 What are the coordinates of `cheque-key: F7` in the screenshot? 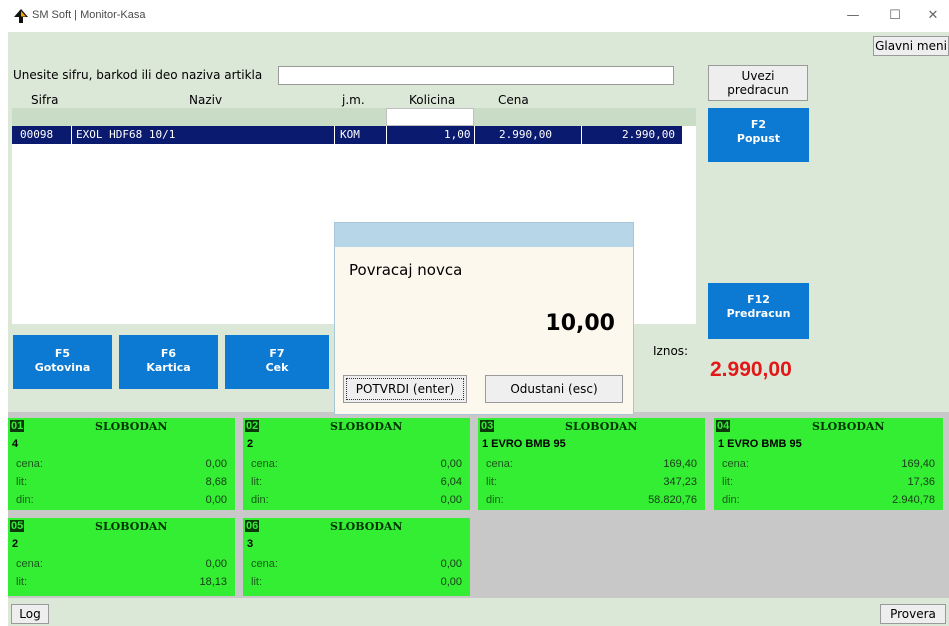 It's located at (277, 353).